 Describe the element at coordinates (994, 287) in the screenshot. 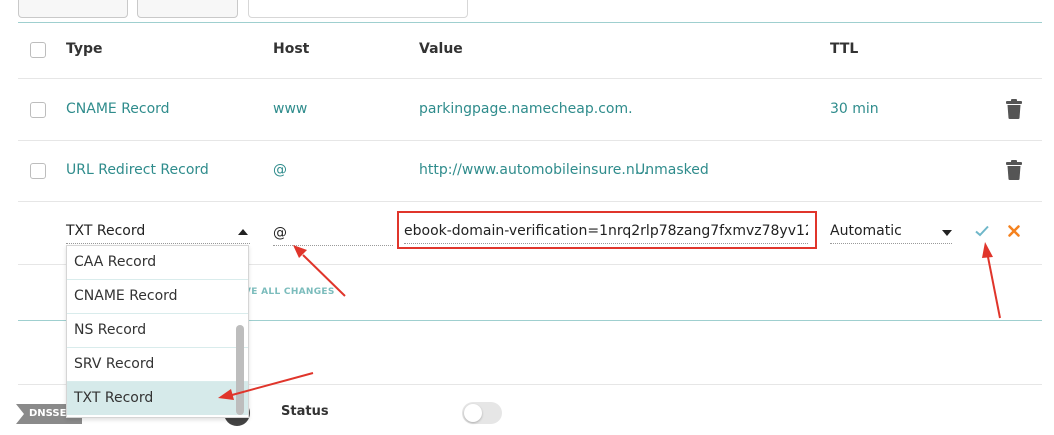

I see `arrow-to-confirm-icon` at that location.